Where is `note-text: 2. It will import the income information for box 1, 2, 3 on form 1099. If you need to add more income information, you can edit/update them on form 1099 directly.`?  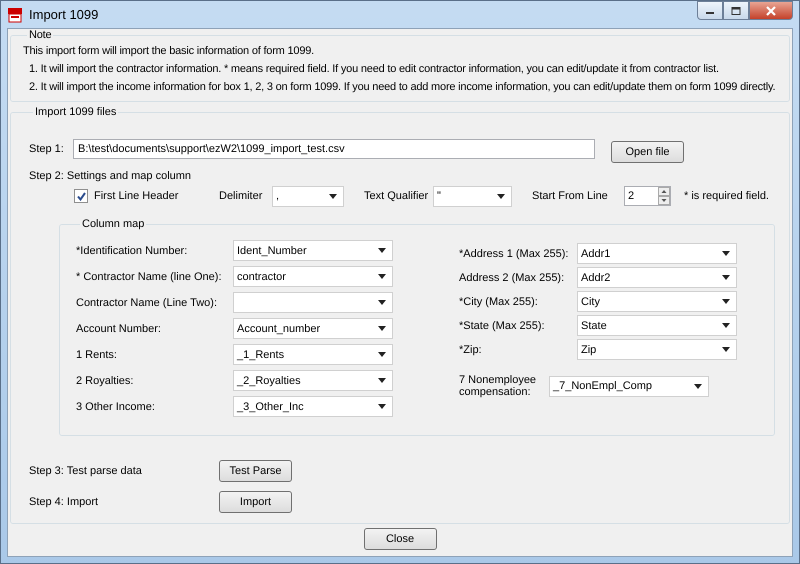 note-text: 2. It will import the income information for box 1, 2, 3 on form 1099. If you need to add more income information, you can edit/update them on form 1099 directly. is located at coordinates (402, 87).